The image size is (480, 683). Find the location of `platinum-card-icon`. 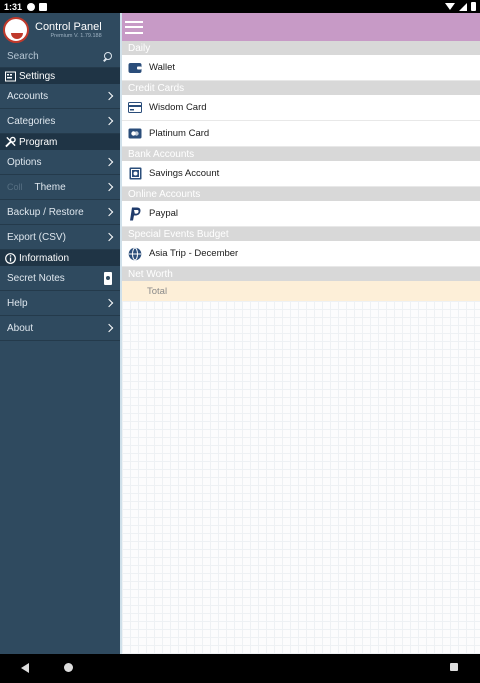

platinum-card-icon is located at coordinates (135, 134).